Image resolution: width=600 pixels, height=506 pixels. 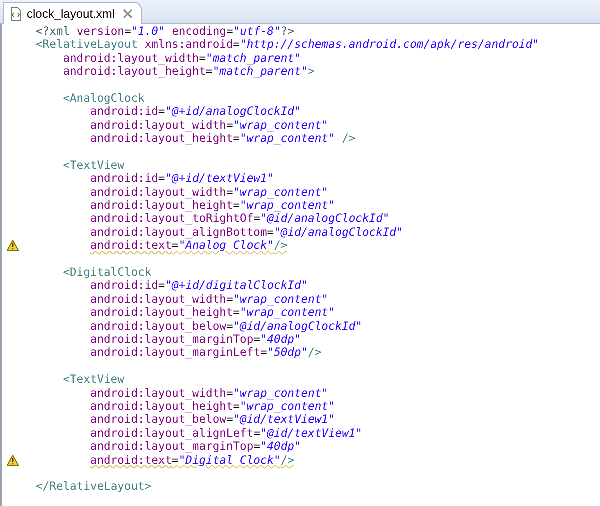 What do you see at coordinates (240, 219) in the screenshot?
I see `code-line: android:layout_toRightOf="@id/analogClockId"` at bounding box center [240, 219].